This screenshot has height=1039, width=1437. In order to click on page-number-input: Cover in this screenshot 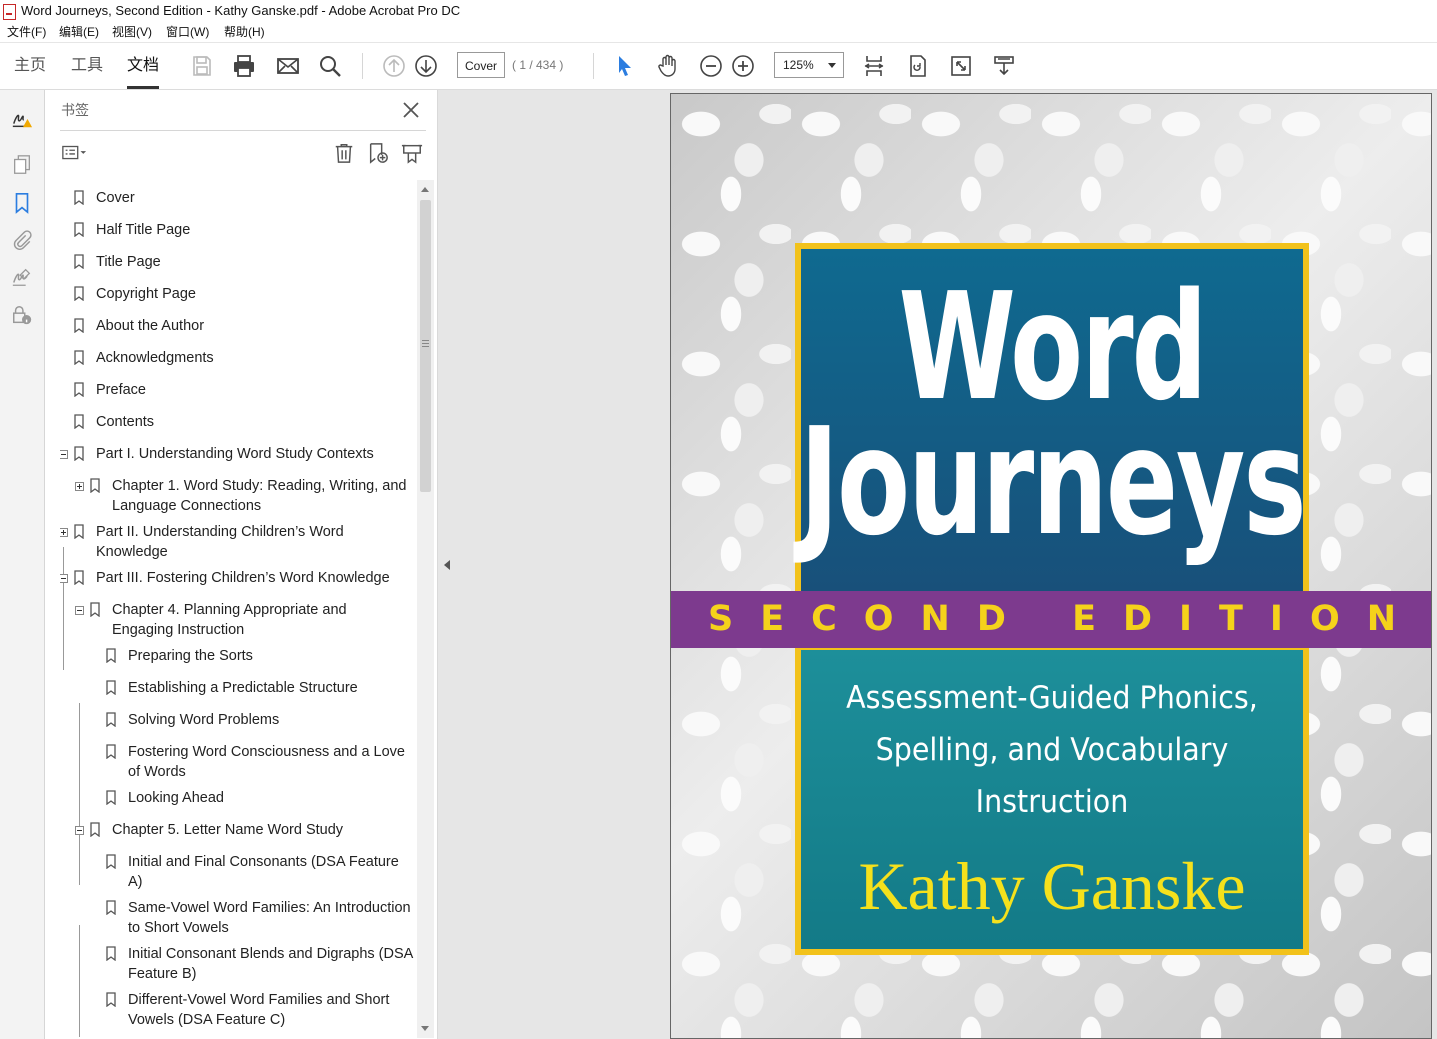, I will do `click(481, 65)`.